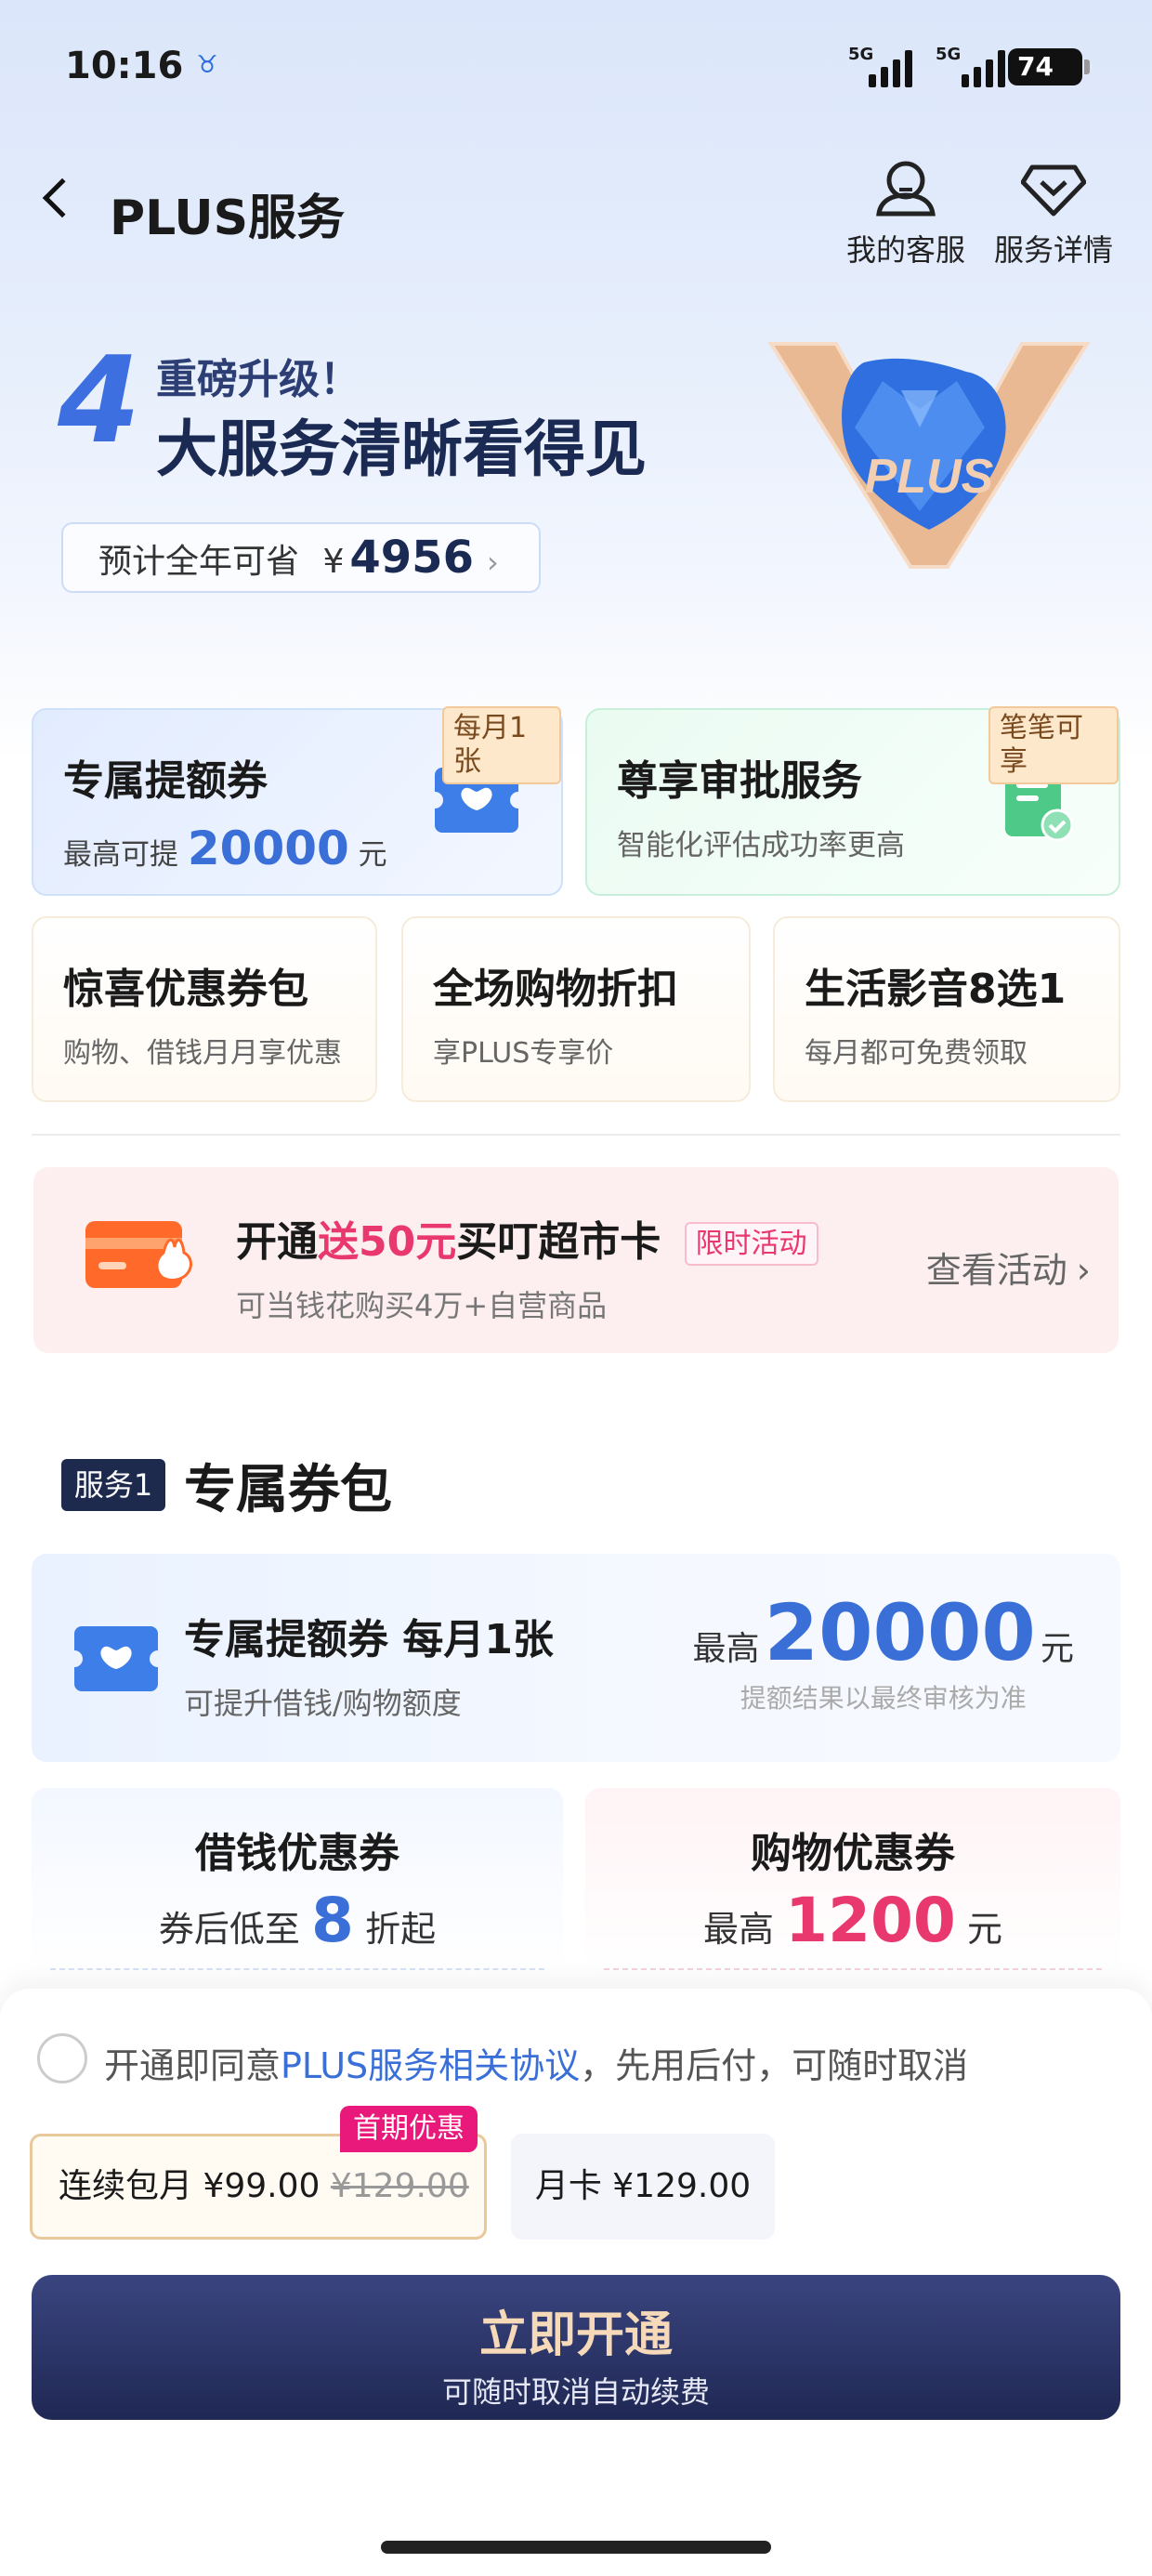  I want to click on card-media-sub: 每月都可免费领取, so click(916, 1053).